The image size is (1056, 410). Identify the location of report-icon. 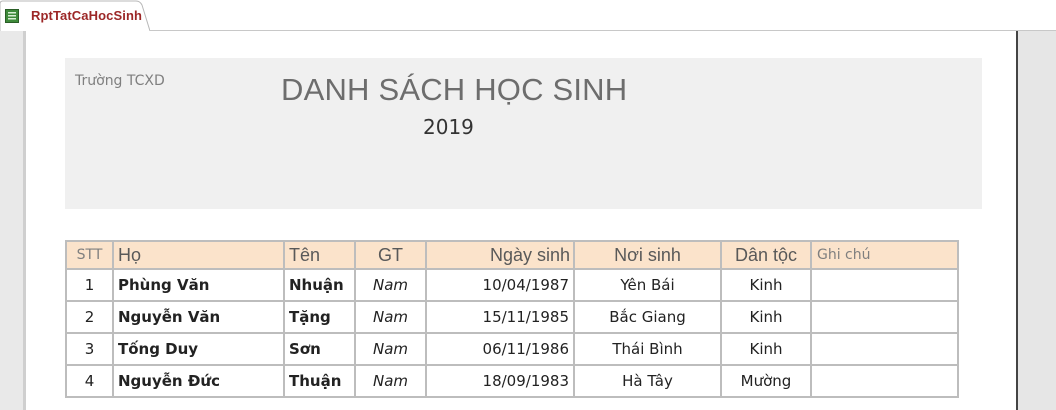
(12, 16).